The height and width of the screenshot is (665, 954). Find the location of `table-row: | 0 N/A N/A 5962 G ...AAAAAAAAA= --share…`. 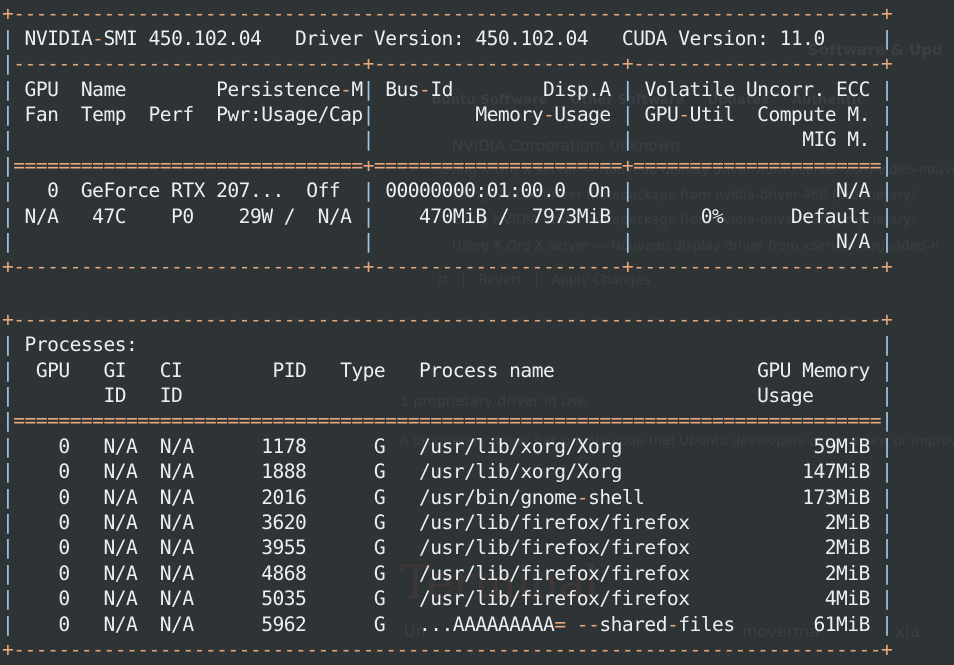

table-row: | 0 N/A N/A 5962 G ...AAAAAAAAA= --share… is located at coordinates (447, 624).